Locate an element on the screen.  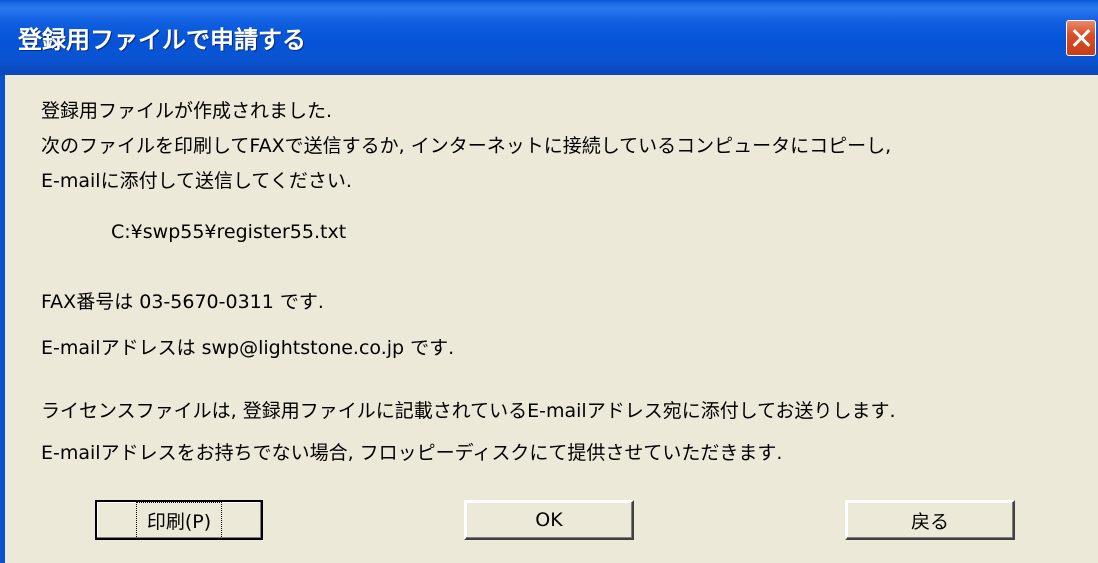
fax-number: FAX番号は 03-5670-0311 です. is located at coordinates (182, 302).